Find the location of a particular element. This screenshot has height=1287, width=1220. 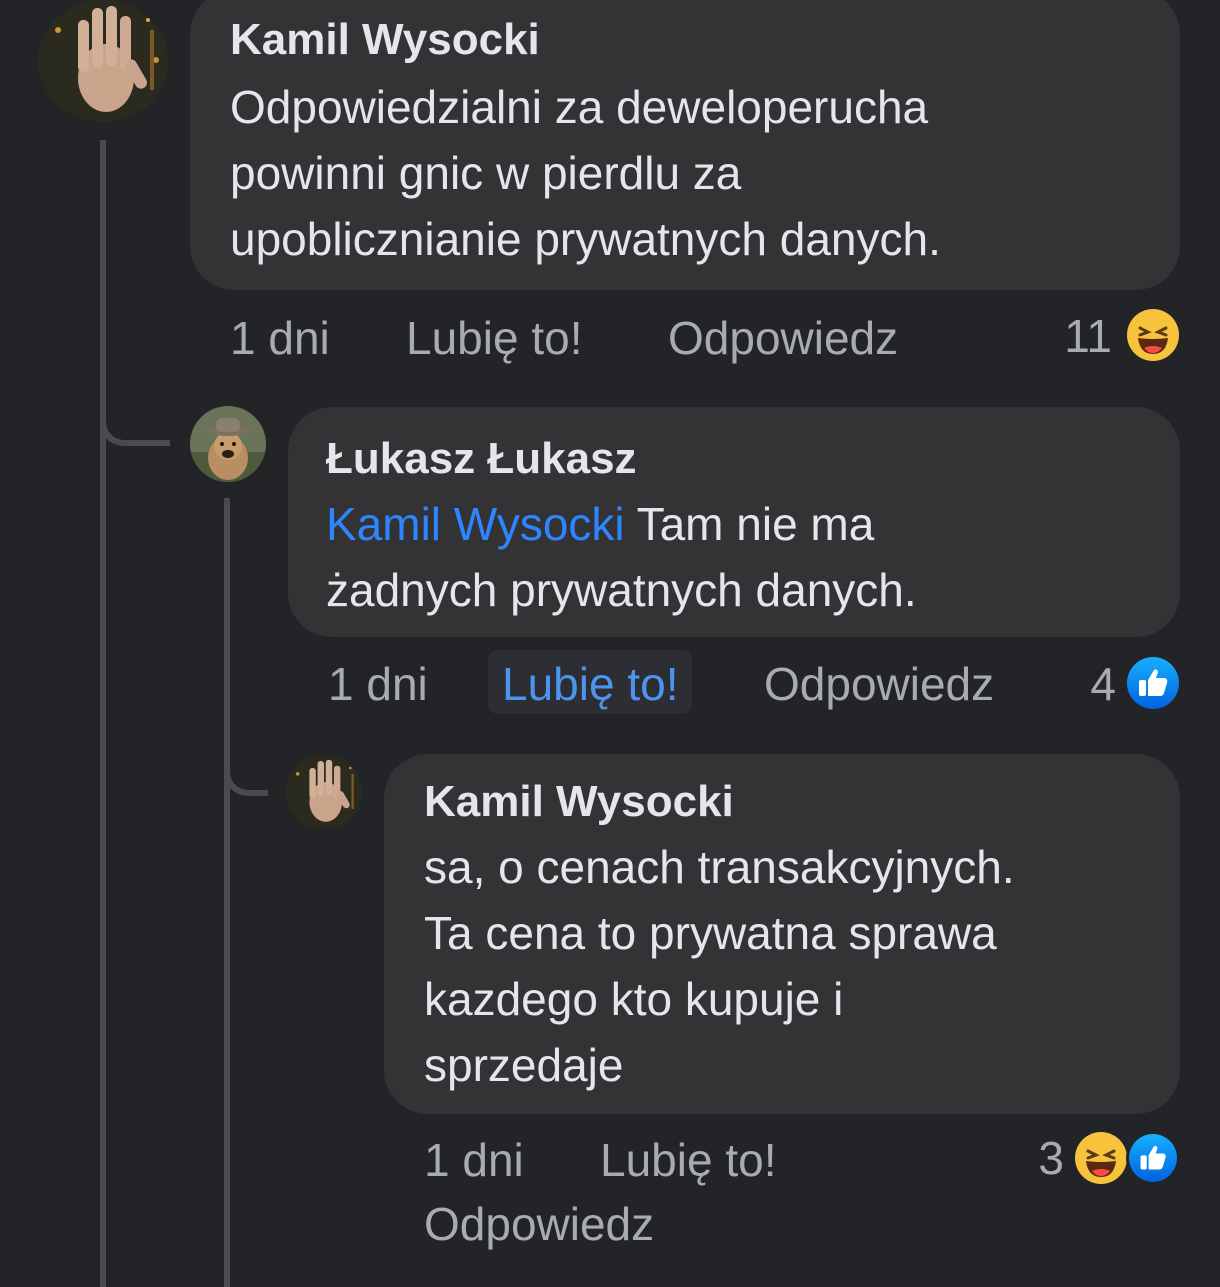

reaction-count: 3 is located at coordinates (1042, 1158).